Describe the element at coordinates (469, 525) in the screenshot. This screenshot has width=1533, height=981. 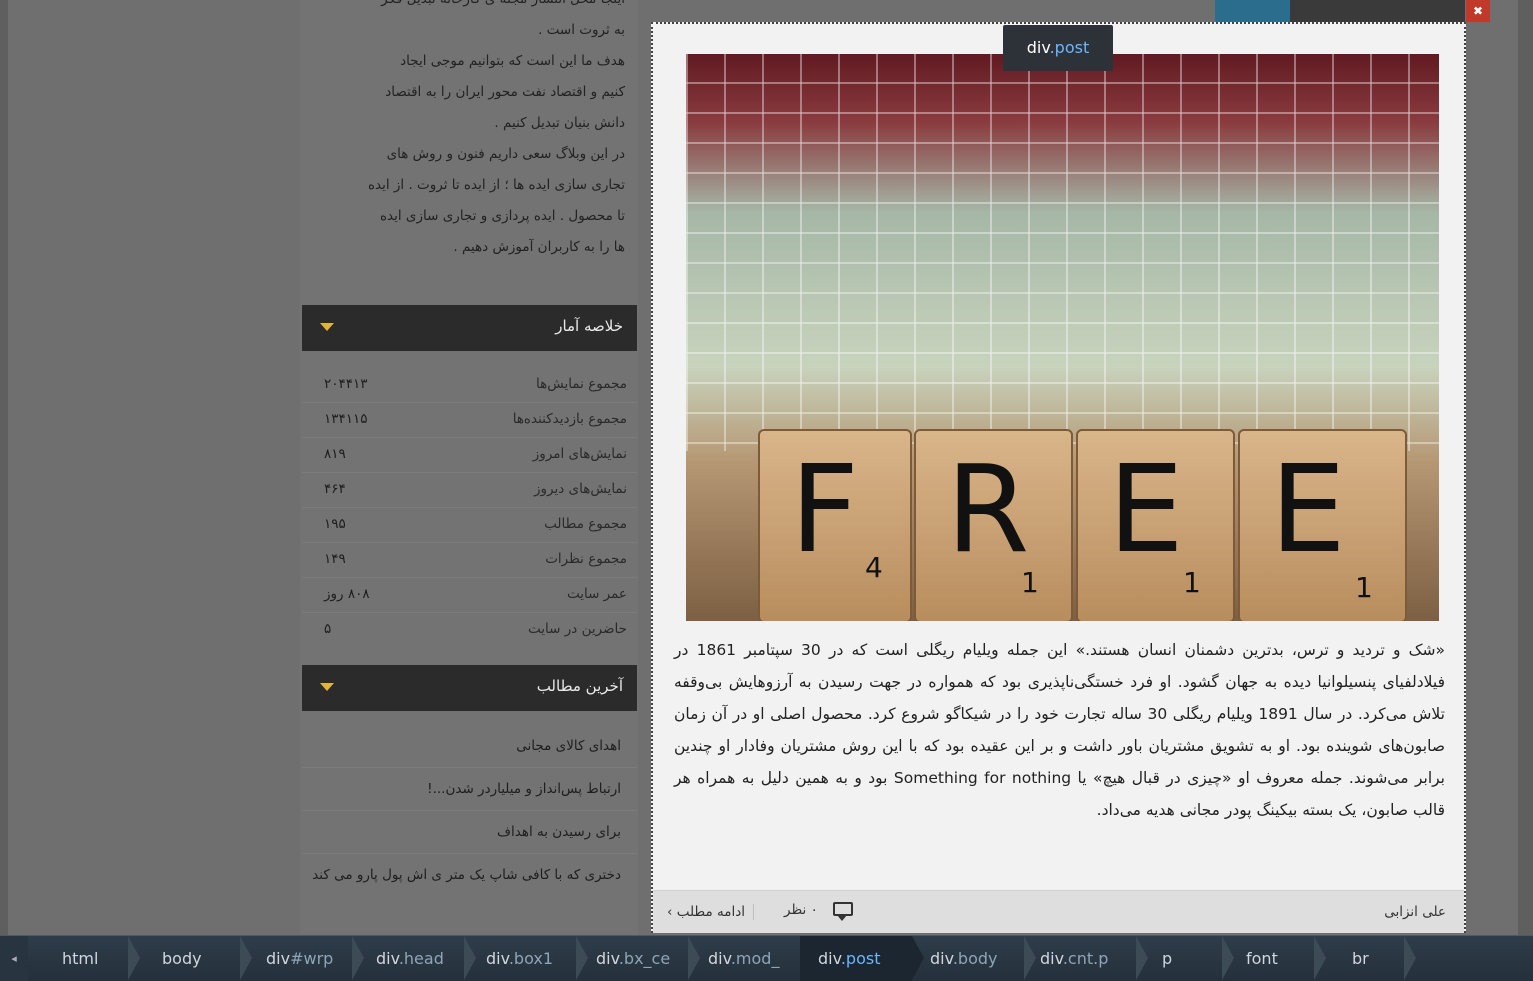
I see `stat-row: مجموع مطالب ۱۹۵` at that location.